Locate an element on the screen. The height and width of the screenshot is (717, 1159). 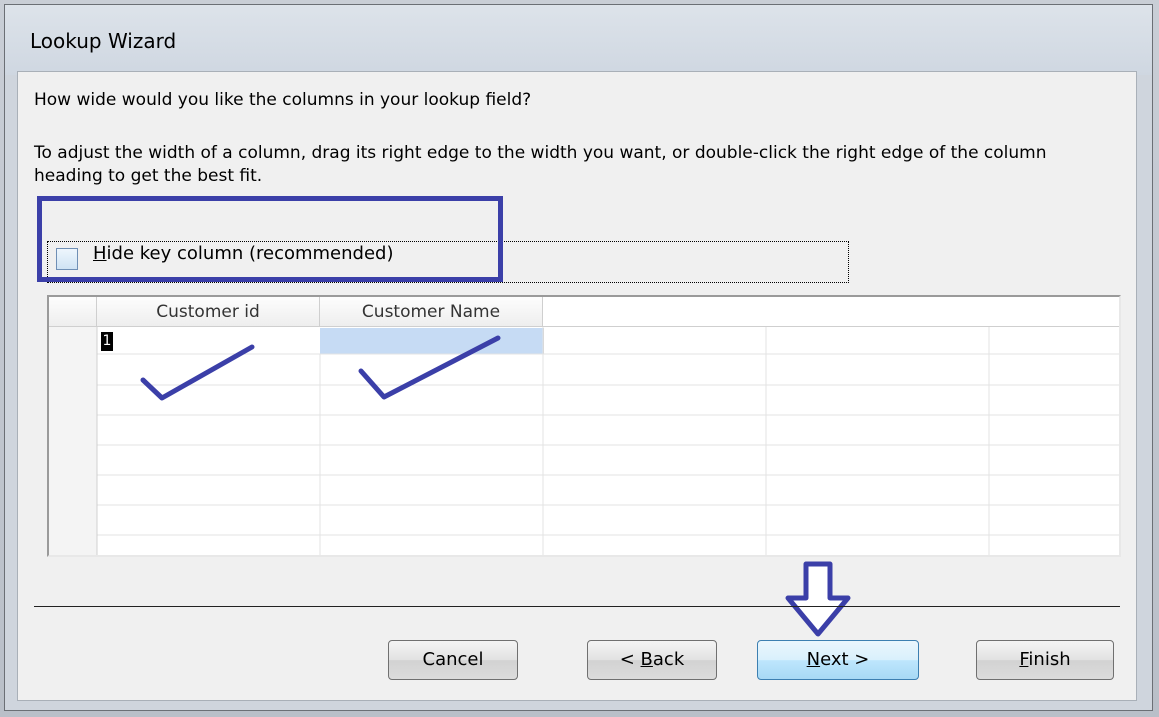
annotation-highlight-box is located at coordinates (270, 239).